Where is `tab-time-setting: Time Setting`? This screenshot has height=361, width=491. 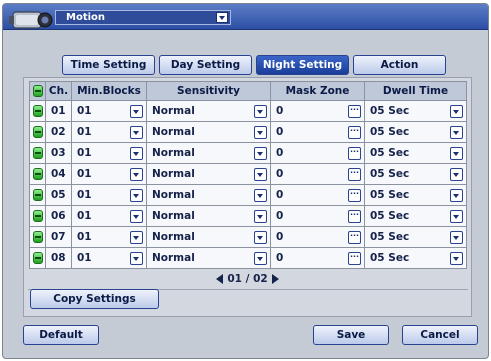
tab-time-setting: Time Setting is located at coordinates (108, 65).